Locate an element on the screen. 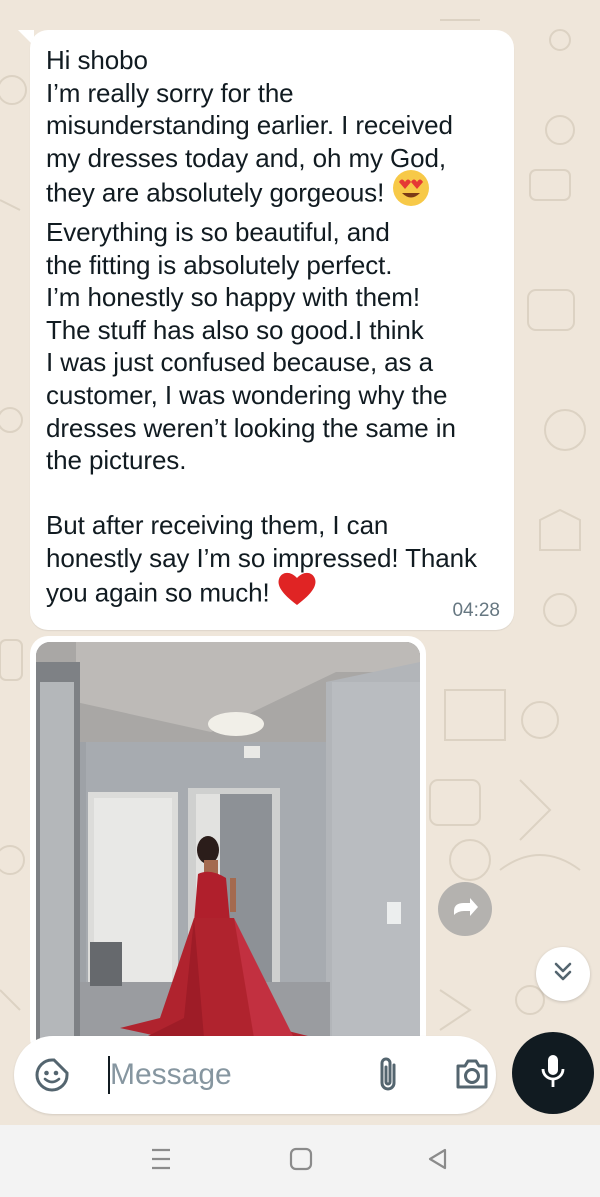  message-input is located at coordinates (230, 1075).